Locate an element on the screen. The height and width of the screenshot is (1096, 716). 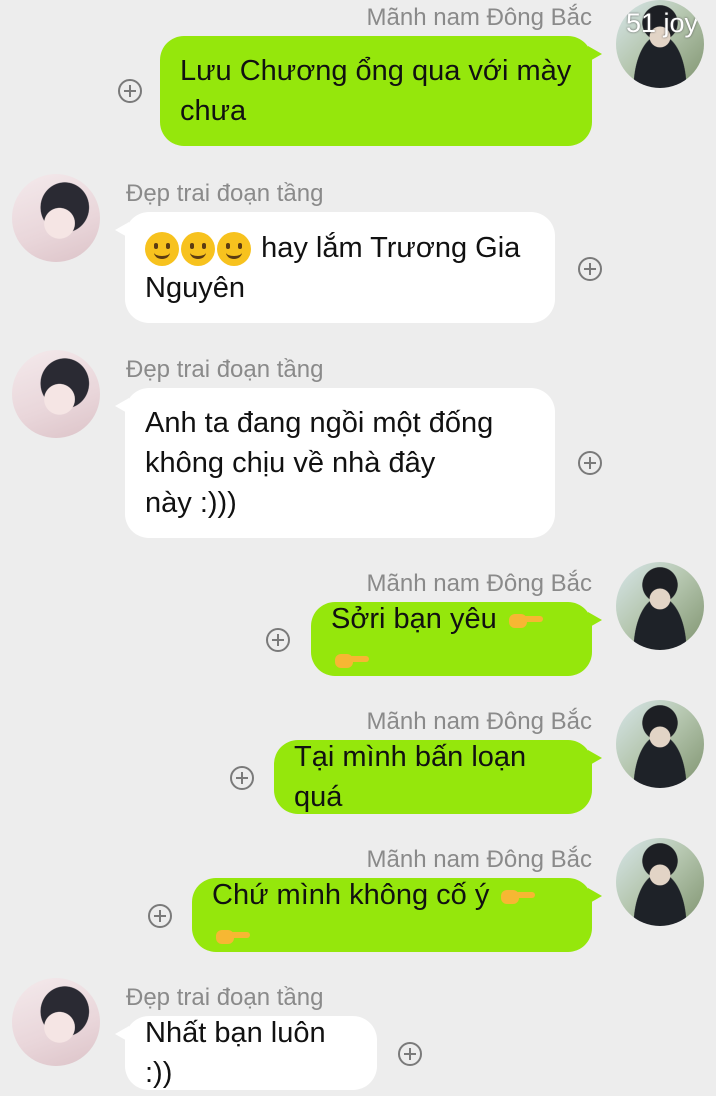
message-bubble: Tại mình bấn loạn quá is located at coordinates (438, 777).